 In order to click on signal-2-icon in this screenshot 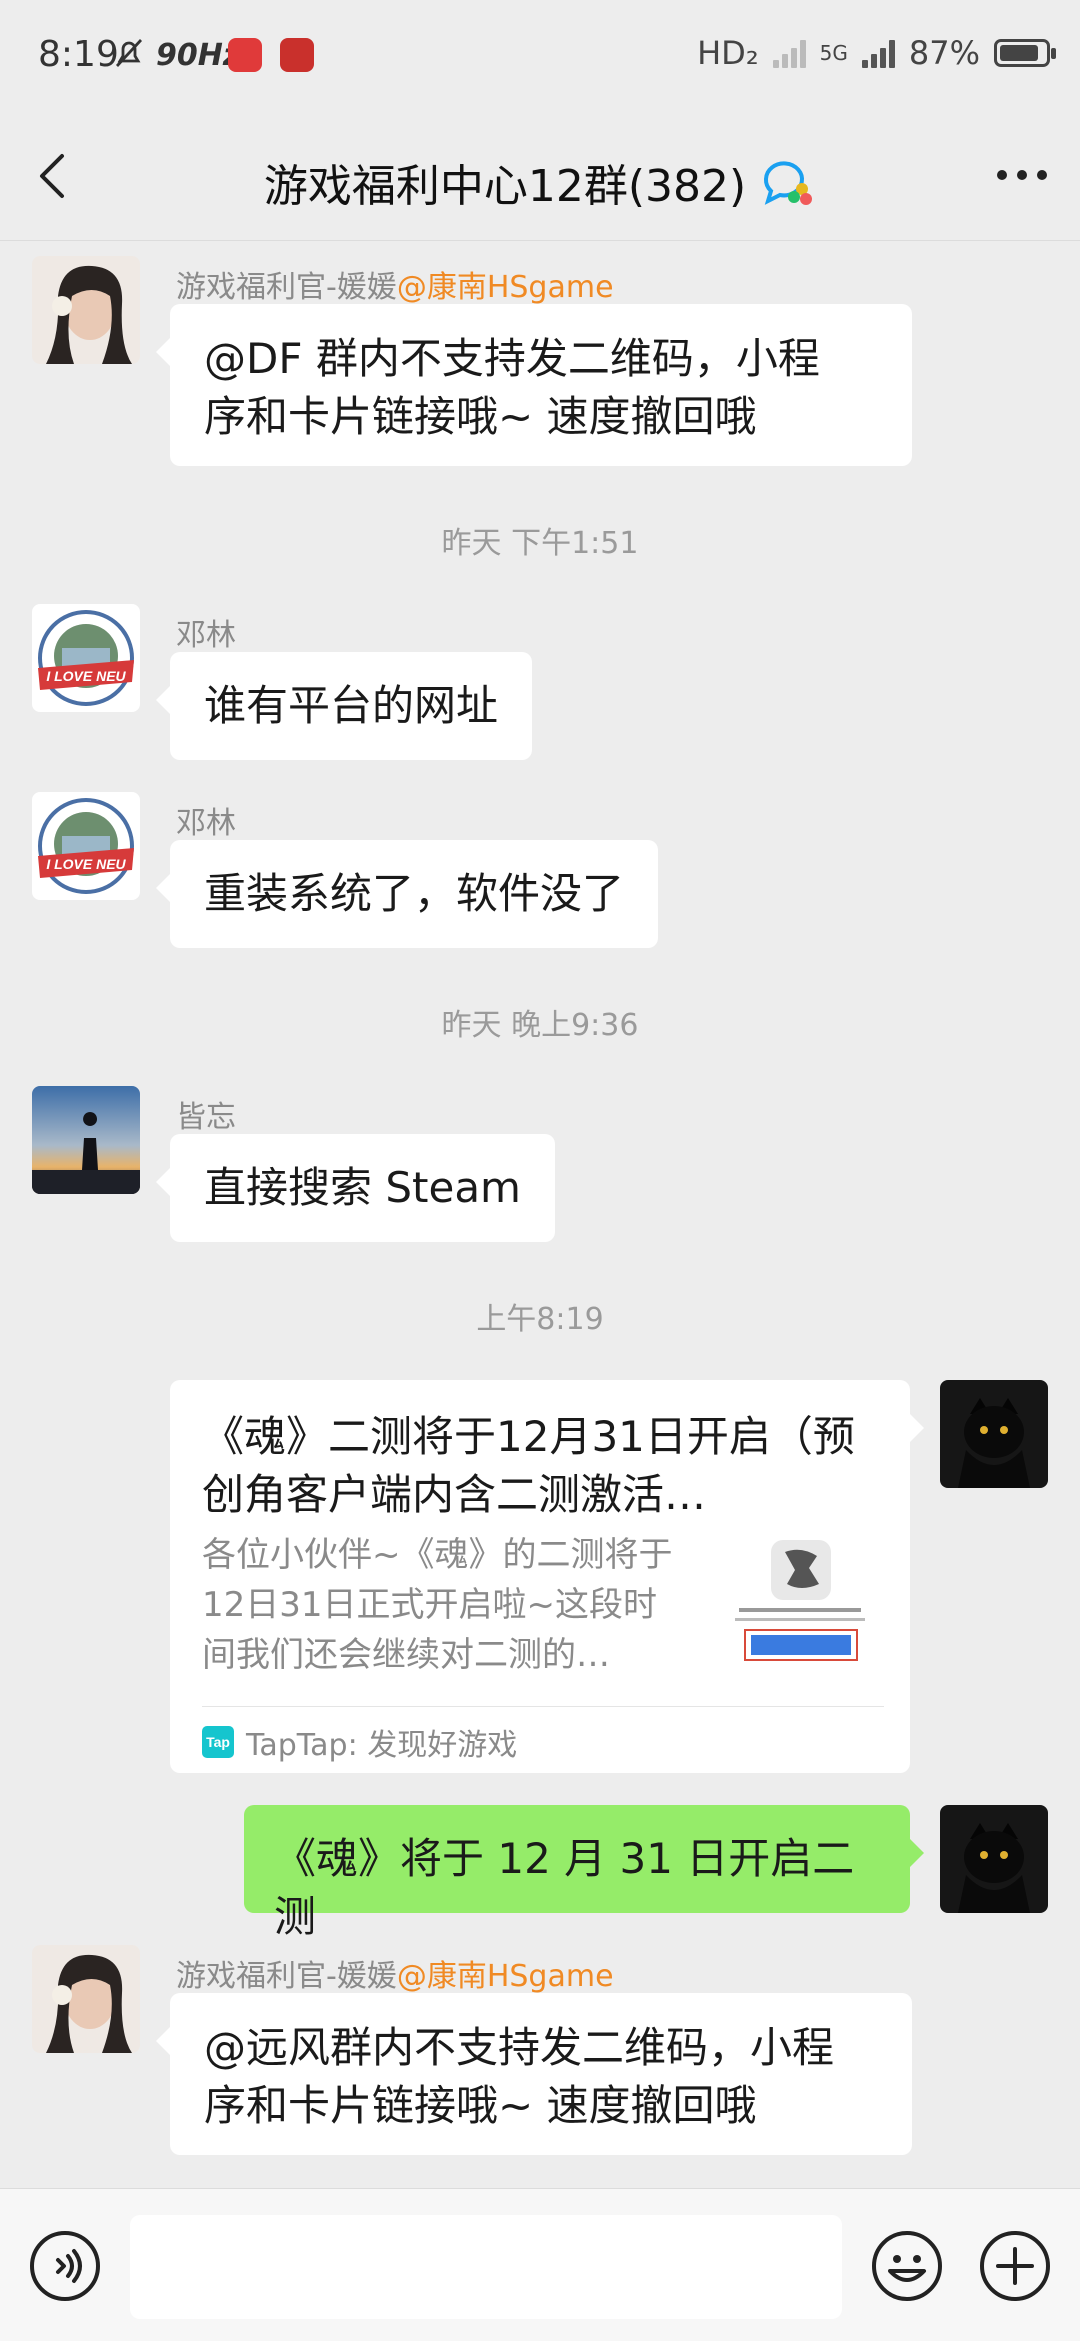, I will do `click(878, 53)`.